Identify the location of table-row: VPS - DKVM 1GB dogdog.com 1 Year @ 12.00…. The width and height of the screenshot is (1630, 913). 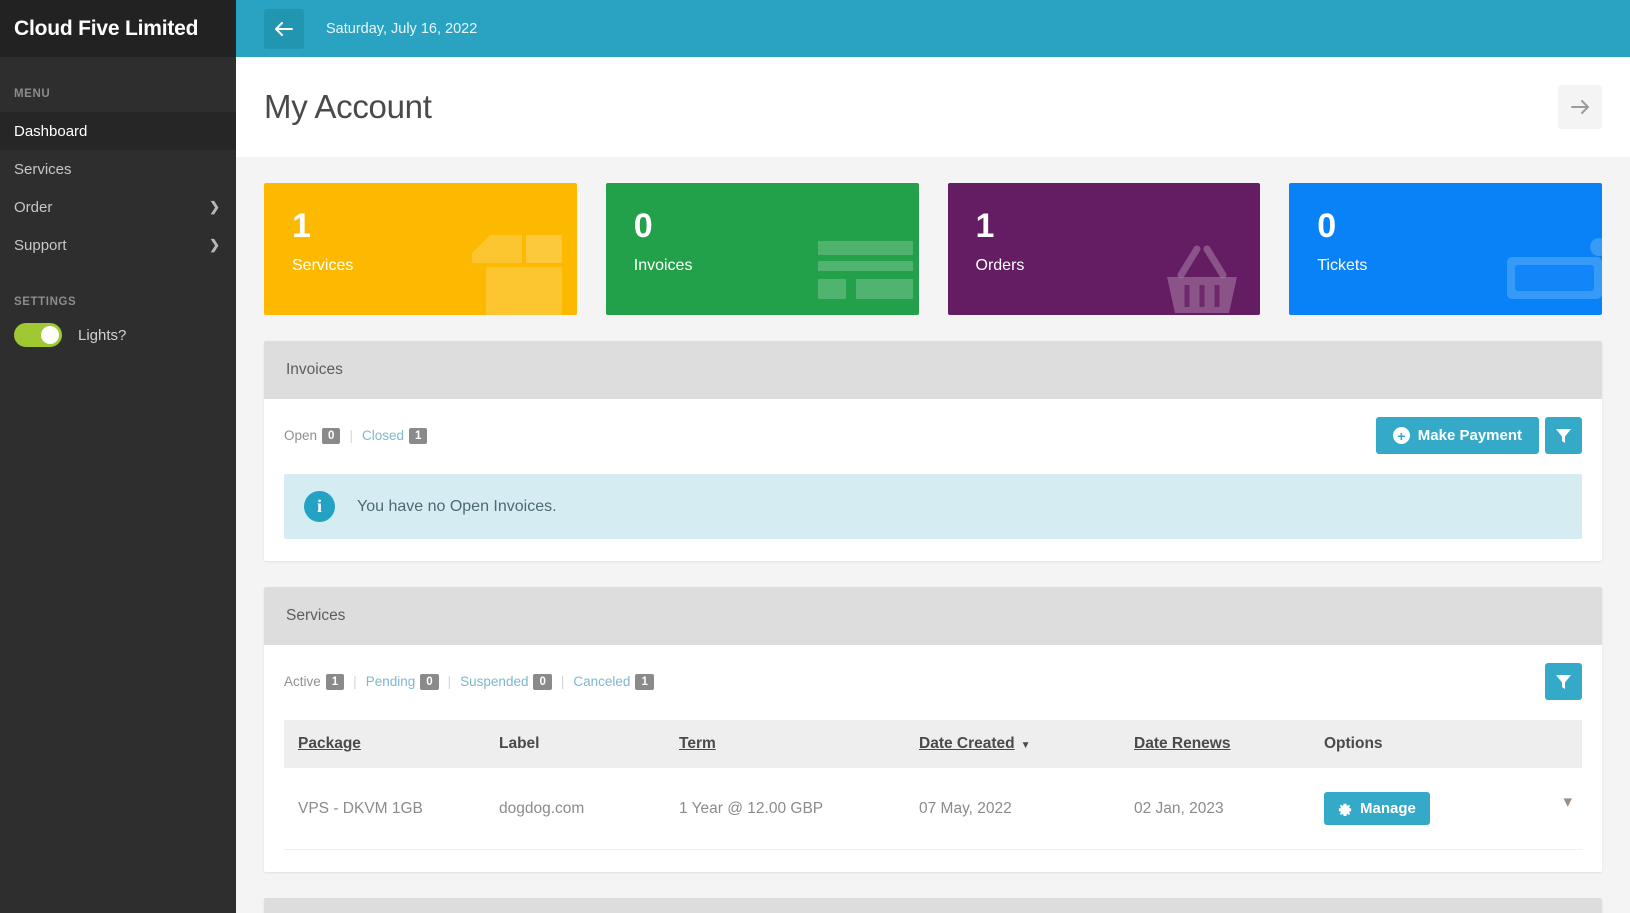
(933, 809).